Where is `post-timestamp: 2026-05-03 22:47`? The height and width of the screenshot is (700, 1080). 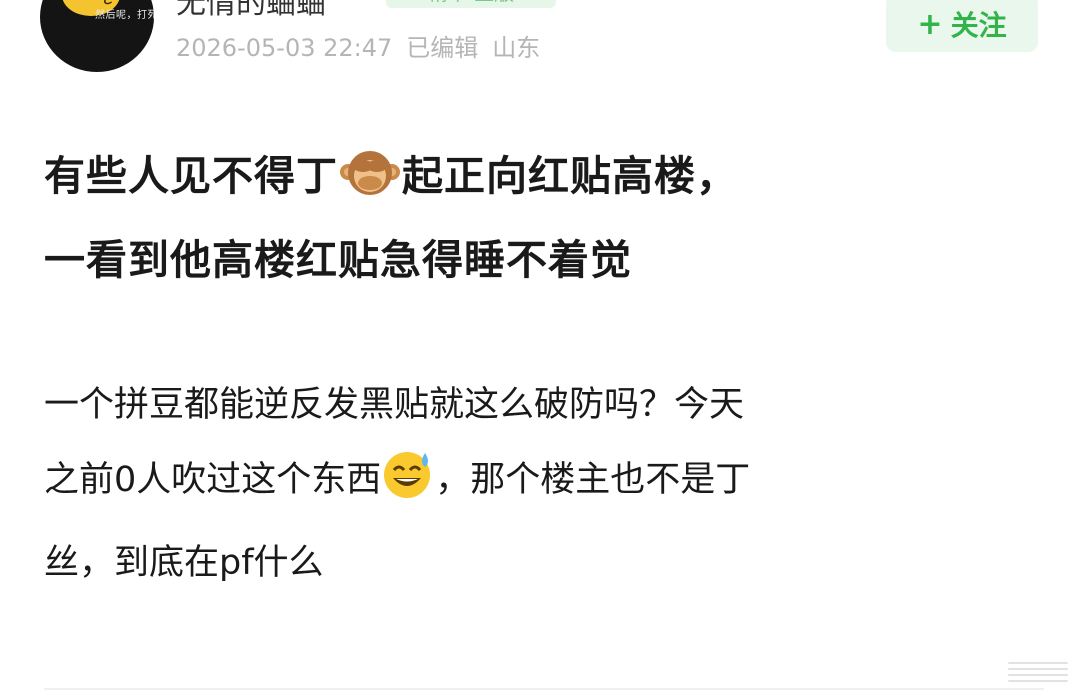
post-timestamp: 2026-05-03 22:47 is located at coordinates (284, 48).